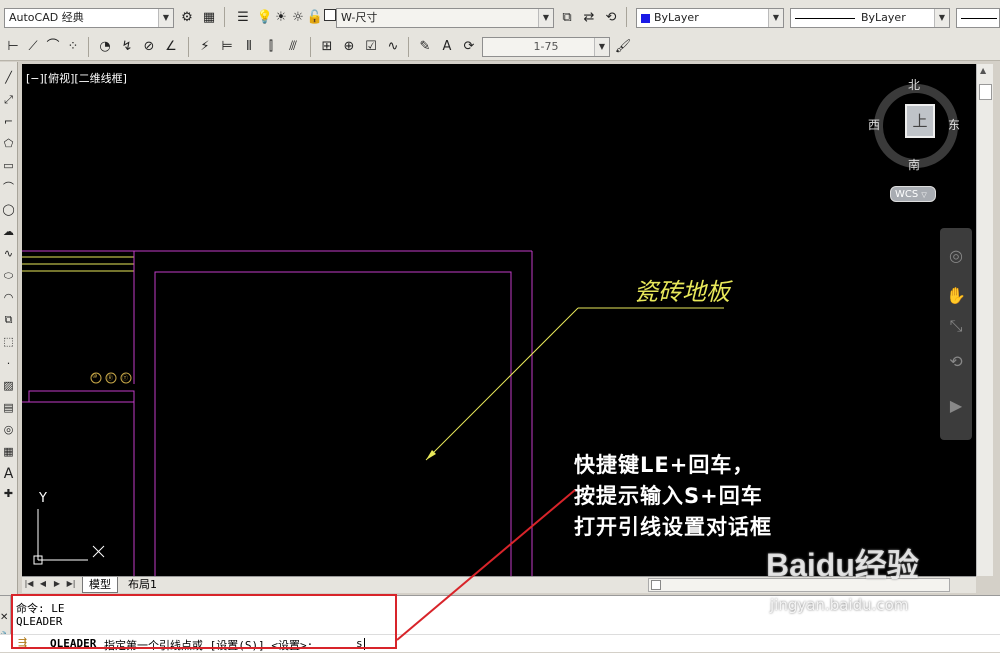  I want to click on compass-north: 北, so click(914, 84).